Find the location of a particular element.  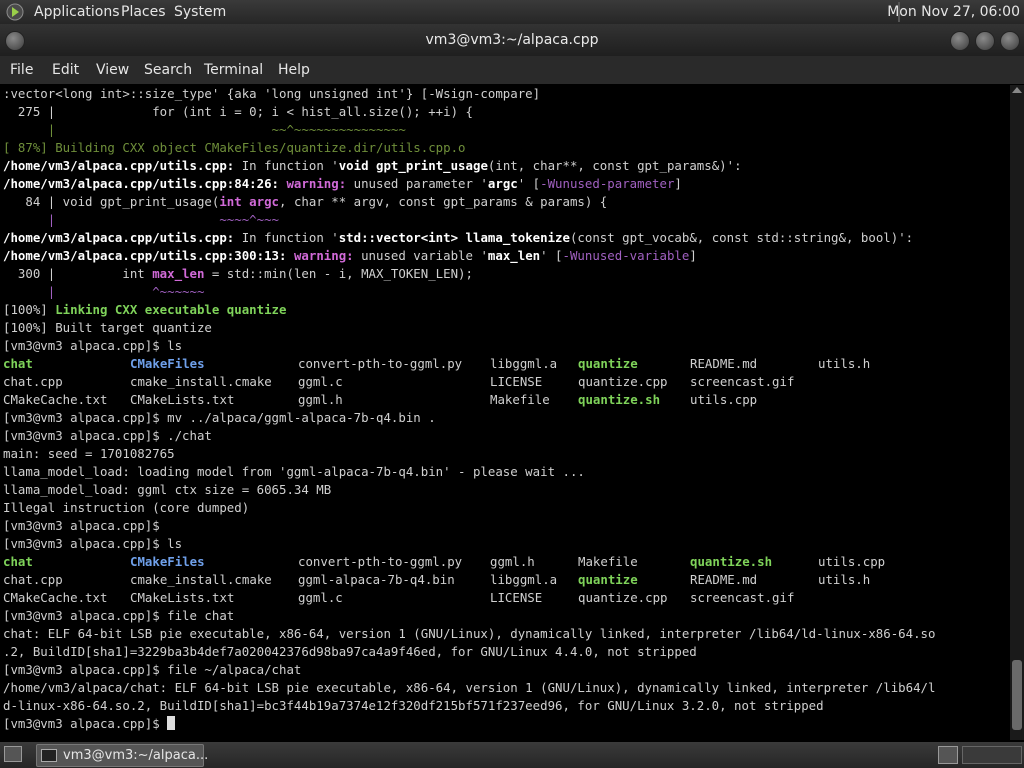

terminal-line: main: seed = 1701082765 is located at coordinates (89, 453).